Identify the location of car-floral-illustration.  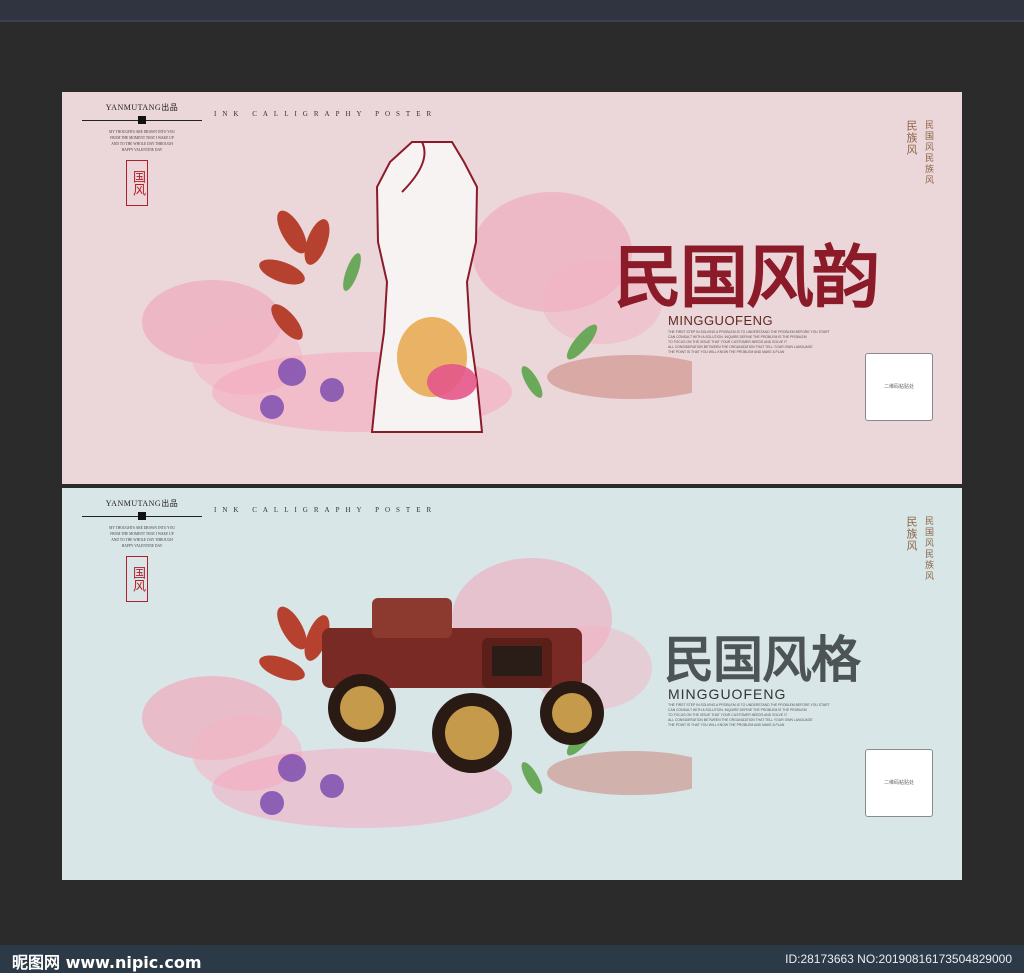
(417, 693).